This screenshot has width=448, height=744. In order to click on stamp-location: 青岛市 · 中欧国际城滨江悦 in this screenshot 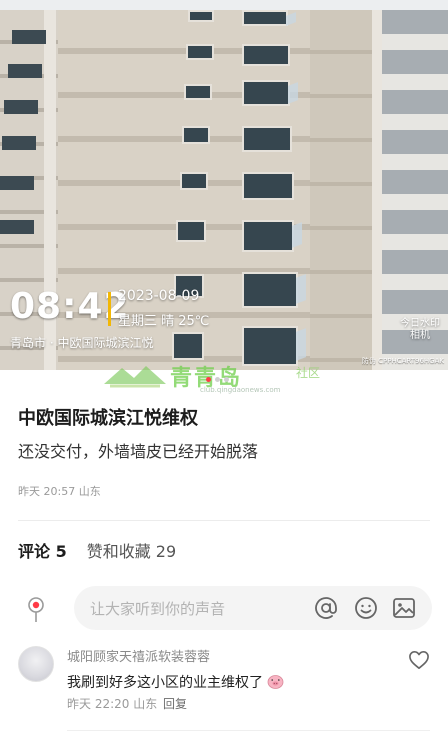, I will do `click(82, 343)`.